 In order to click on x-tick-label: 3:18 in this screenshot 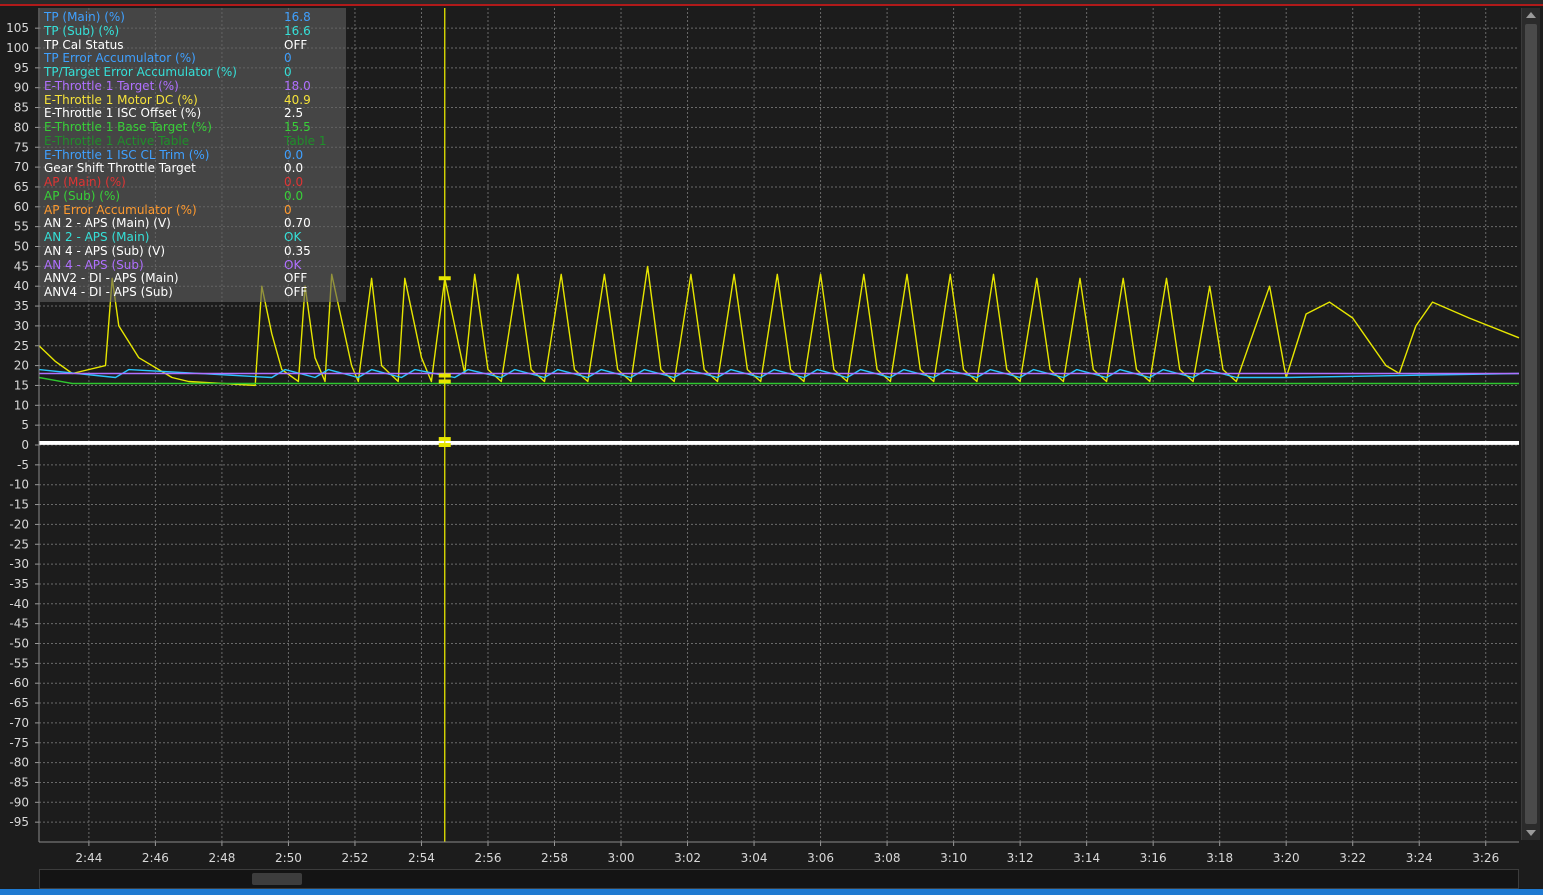, I will do `click(1219, 858)`.